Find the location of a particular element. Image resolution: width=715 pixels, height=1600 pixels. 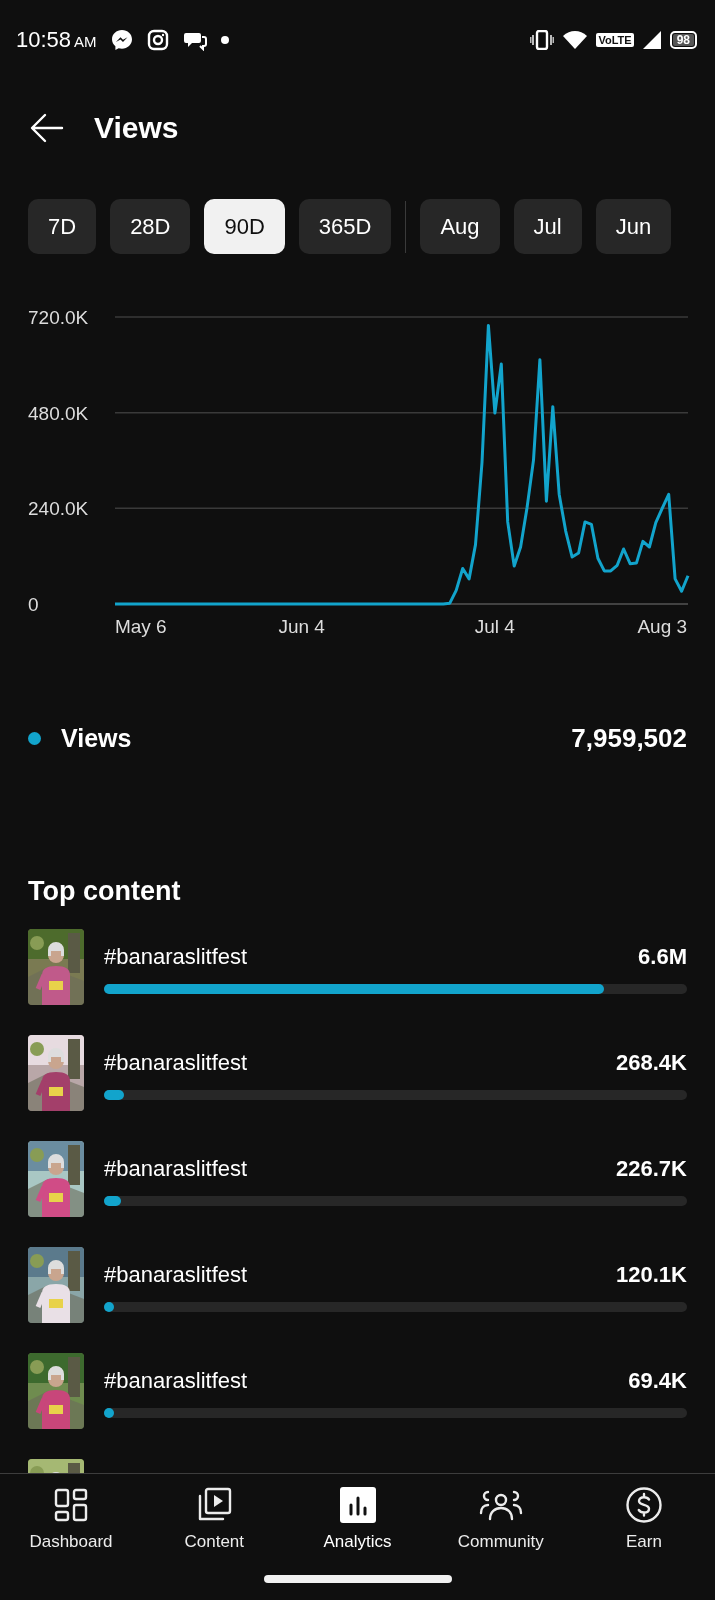

network-label: VoLTE is located at coordinates (615, 40).